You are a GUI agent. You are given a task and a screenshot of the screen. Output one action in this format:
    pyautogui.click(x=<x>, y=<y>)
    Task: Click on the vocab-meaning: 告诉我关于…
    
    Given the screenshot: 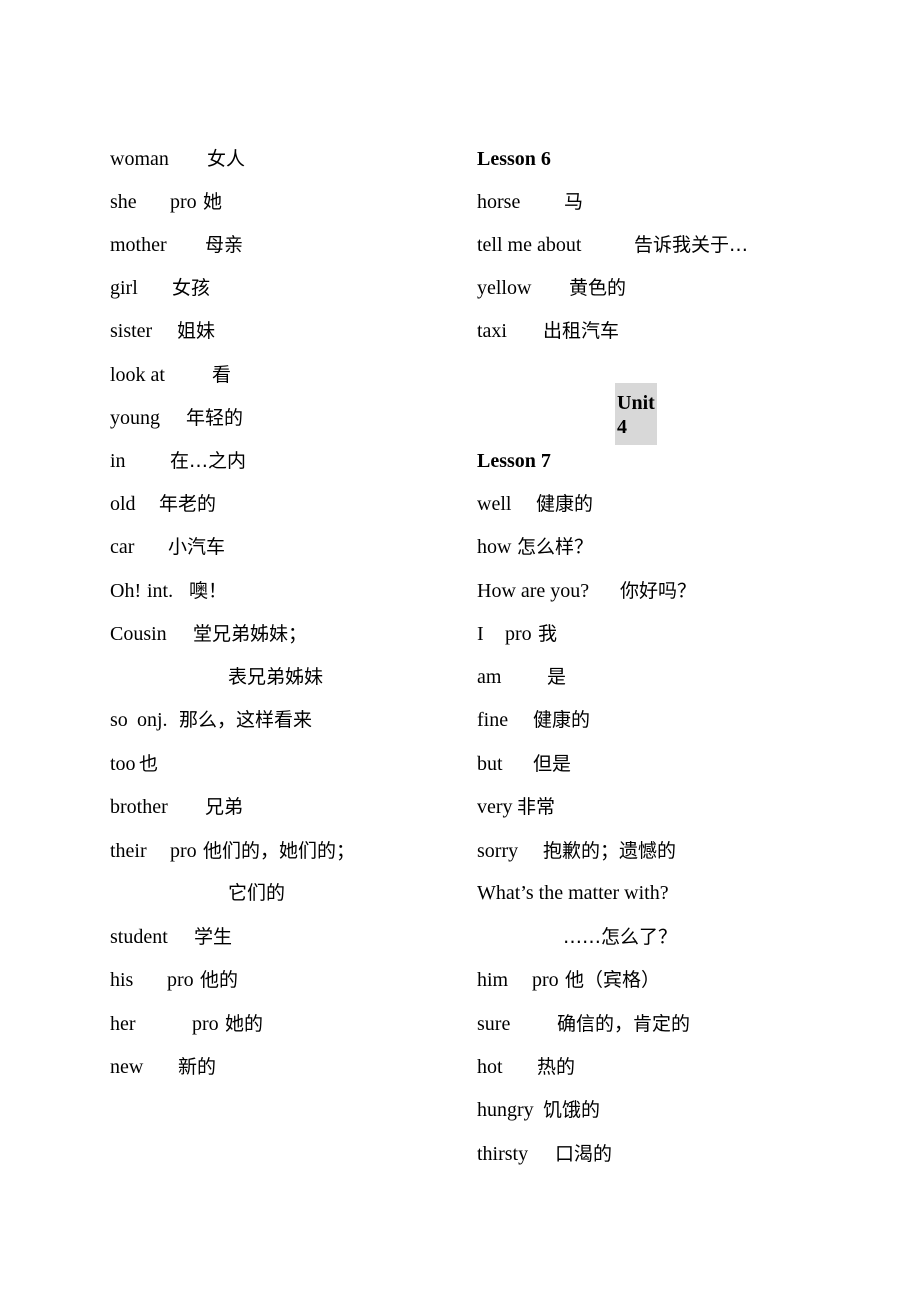 What is the action you would take?
    pyautogui.click(x=691, y=245)
    